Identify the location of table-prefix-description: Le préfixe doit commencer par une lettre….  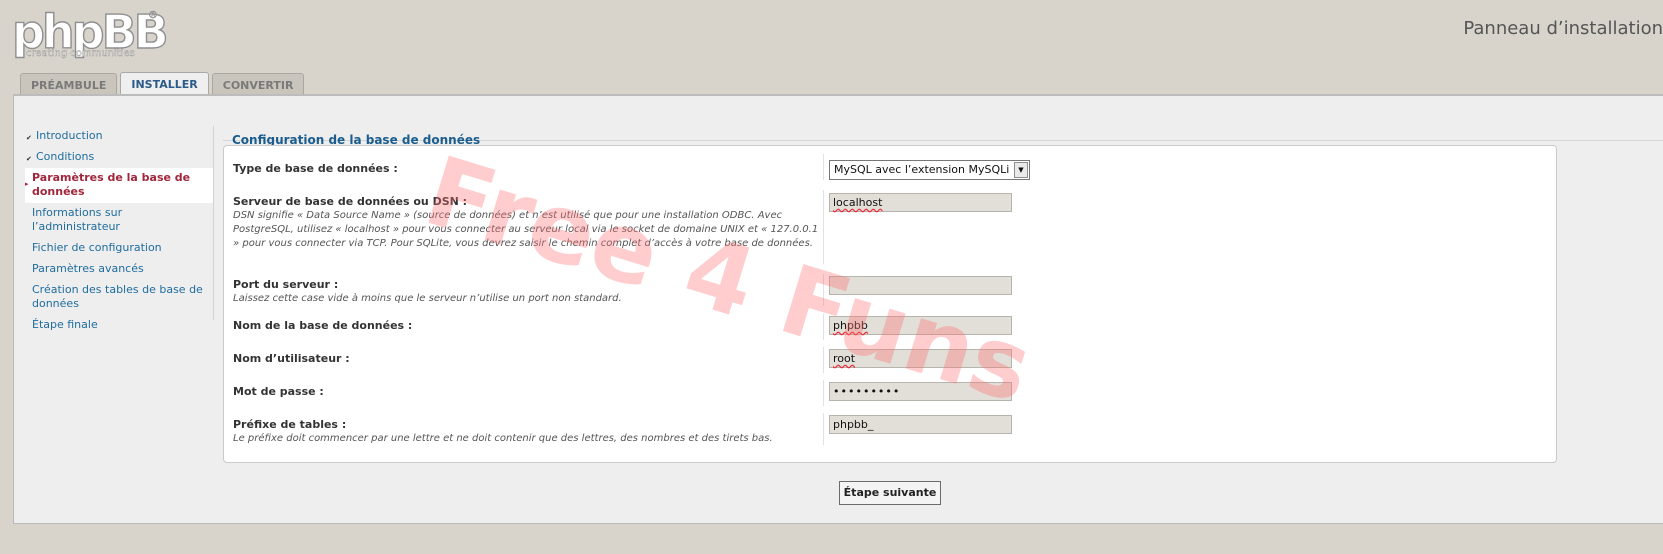
(503, 438).